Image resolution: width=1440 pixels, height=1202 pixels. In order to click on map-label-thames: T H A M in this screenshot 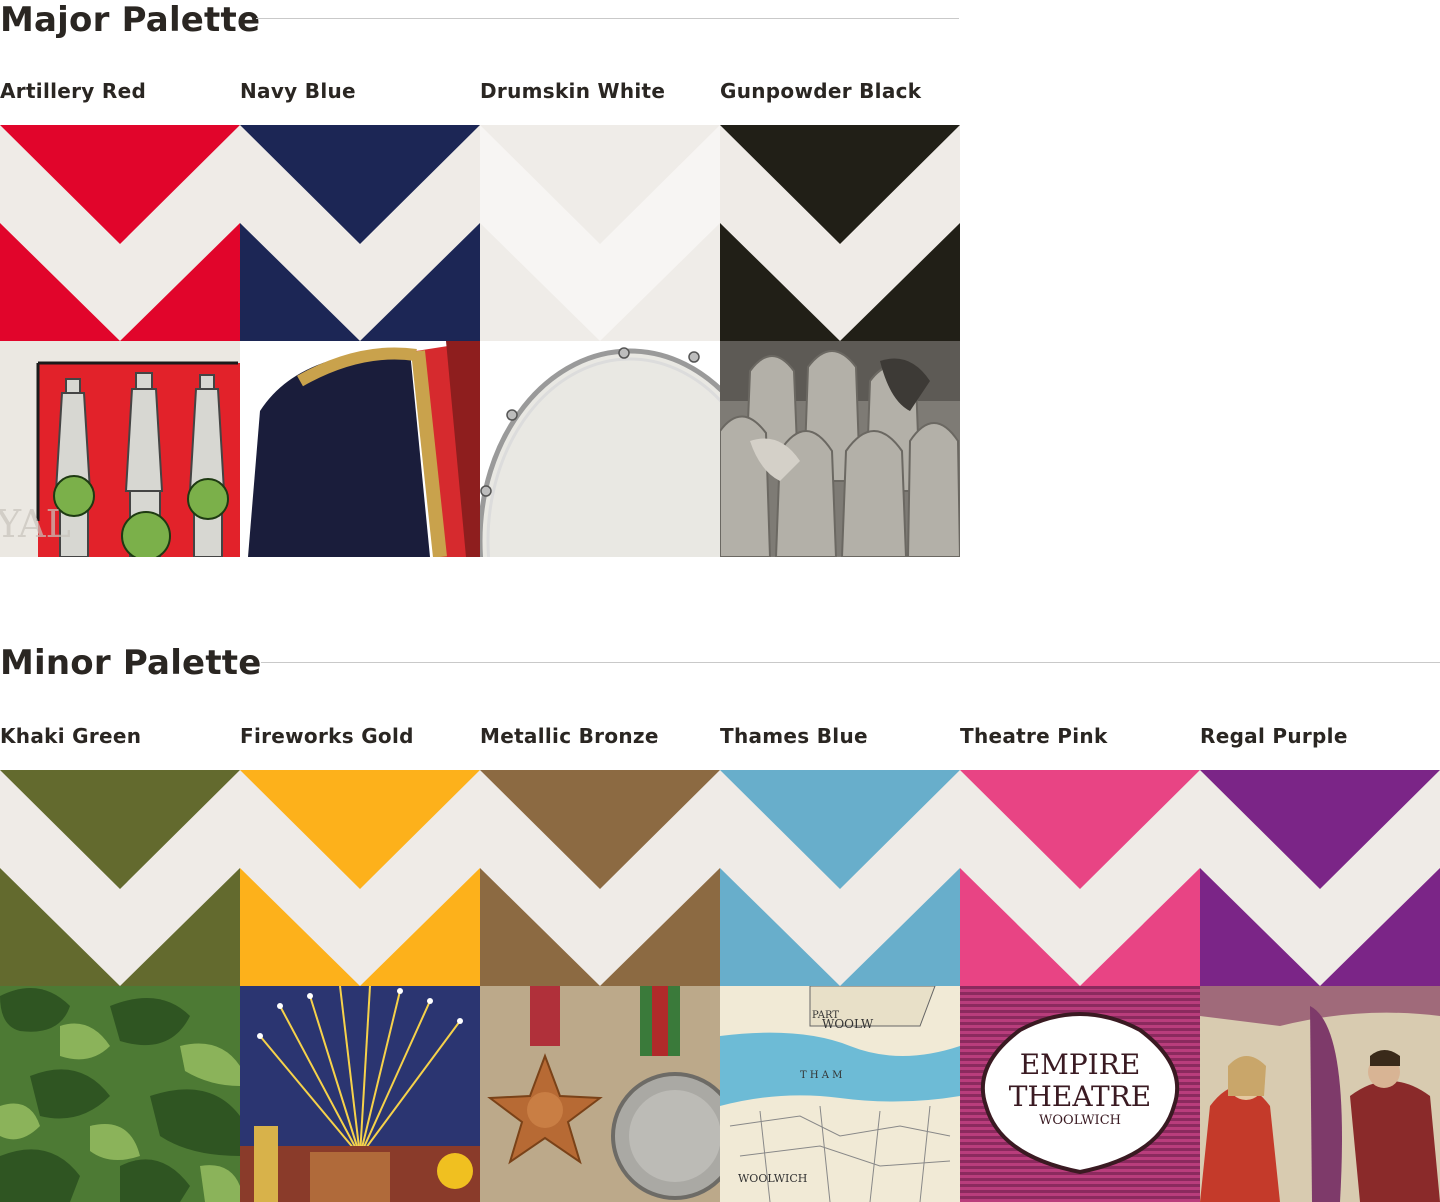, I will do `click(821, 1075)`.